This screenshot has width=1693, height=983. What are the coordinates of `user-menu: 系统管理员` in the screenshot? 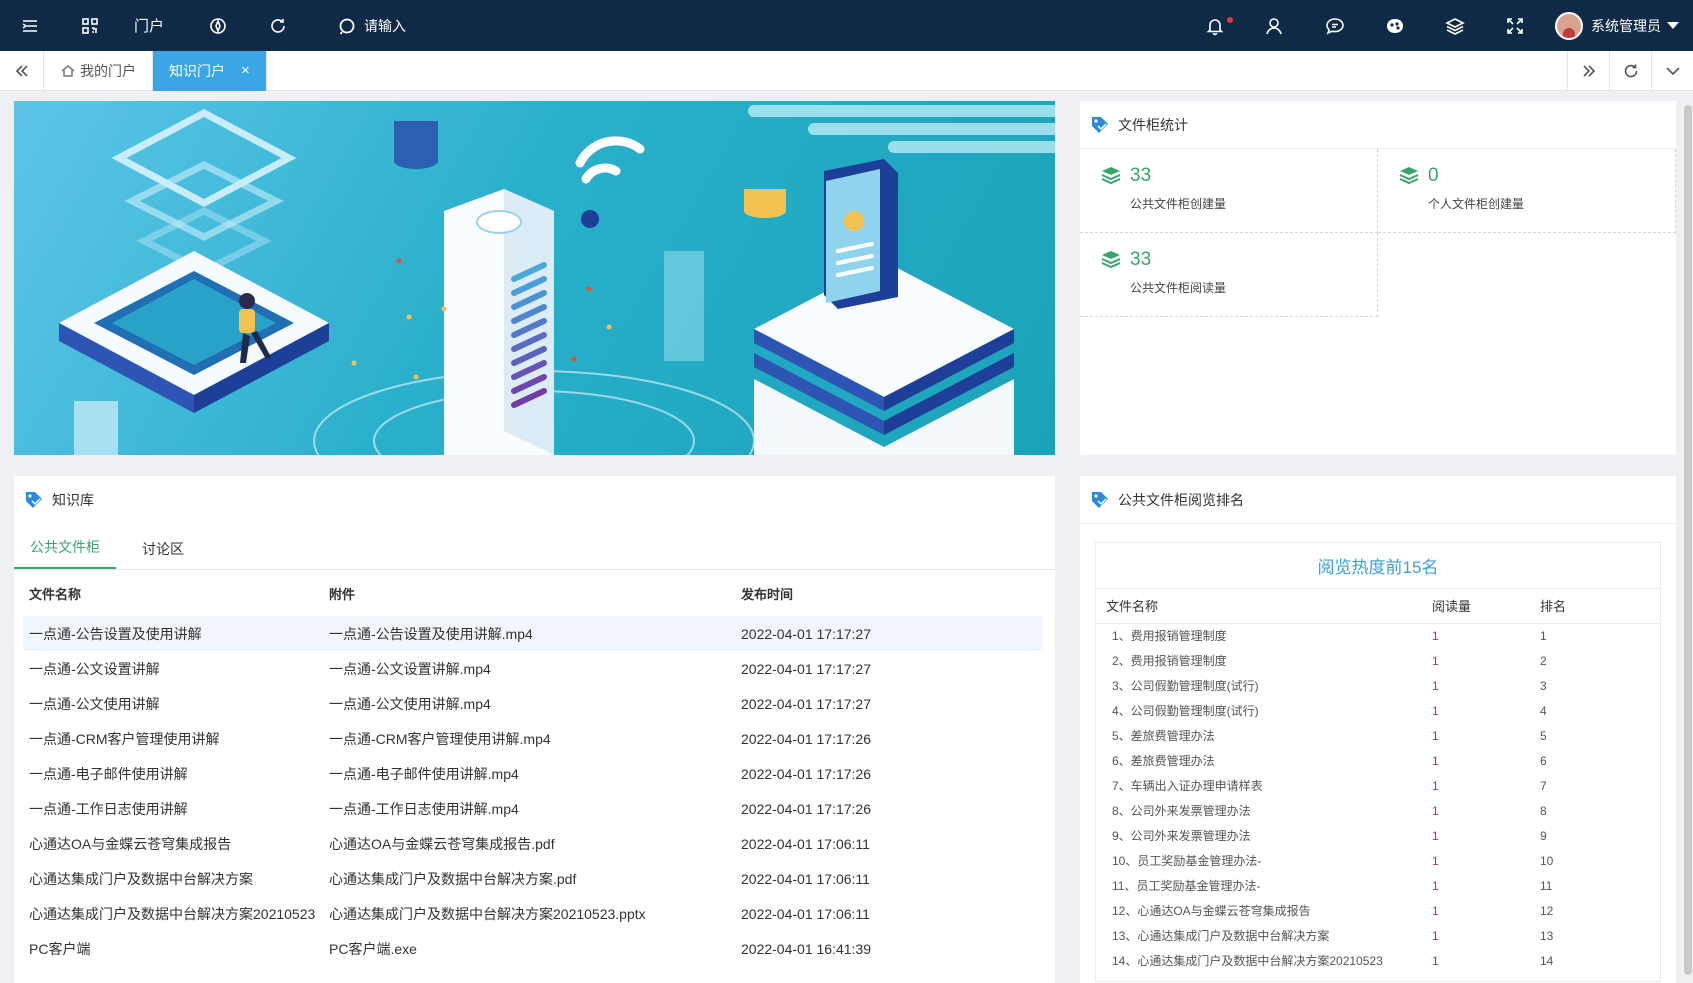 It's located at (1619, 25).